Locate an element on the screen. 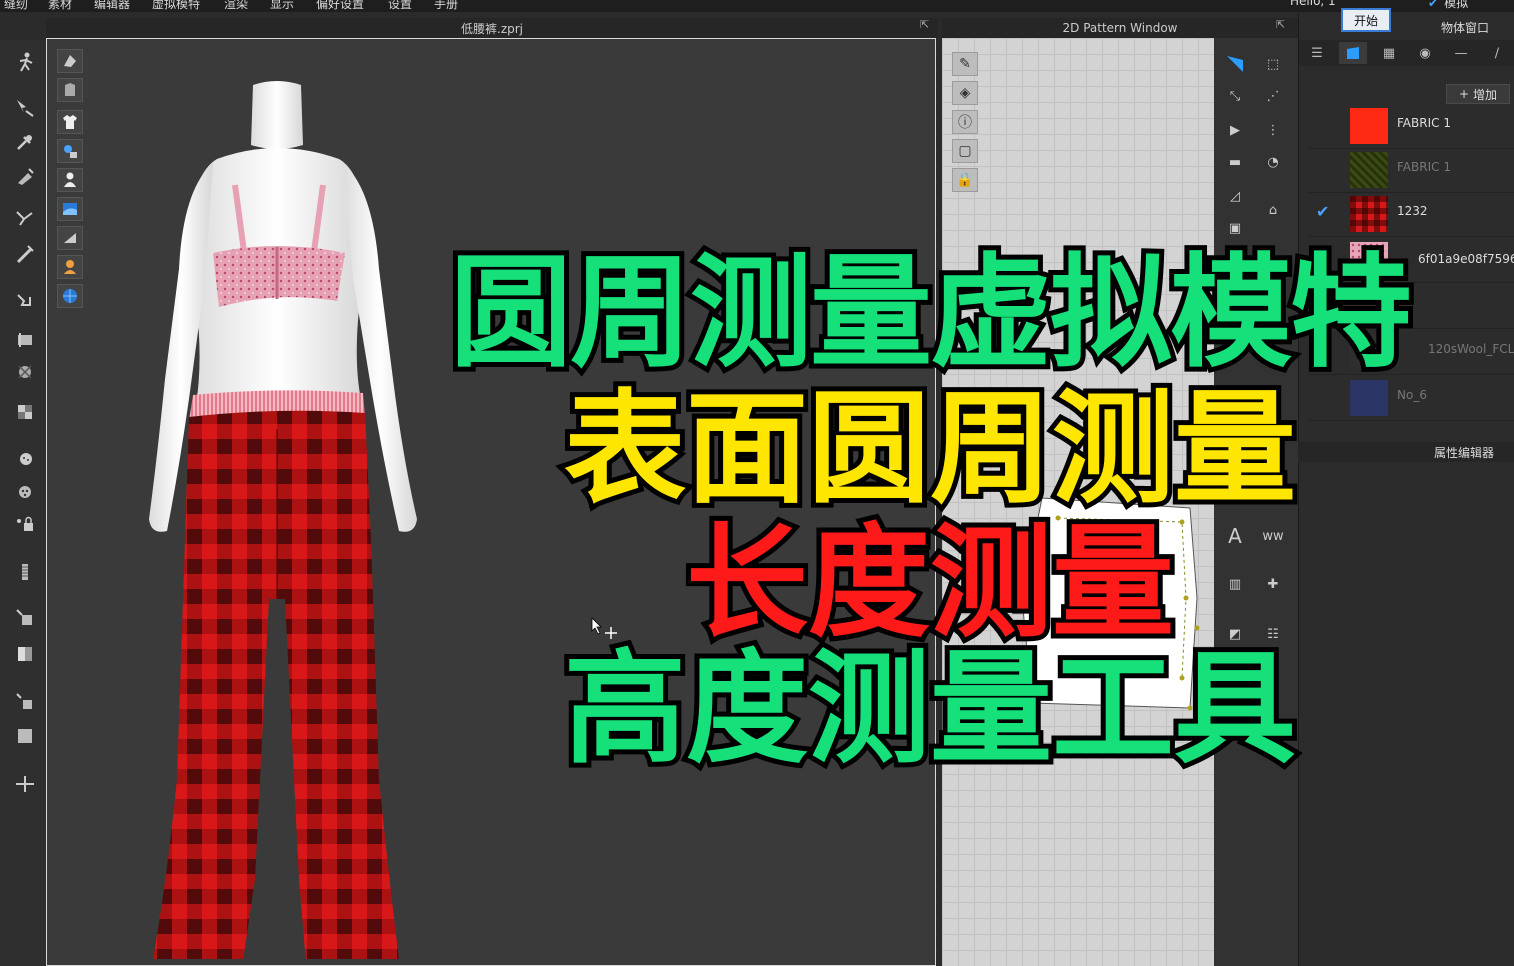 Image resolution: width=1514 pixels, height=966 pixels. lock-garment-icon: 🔒 is located at coordinates (965, 180).